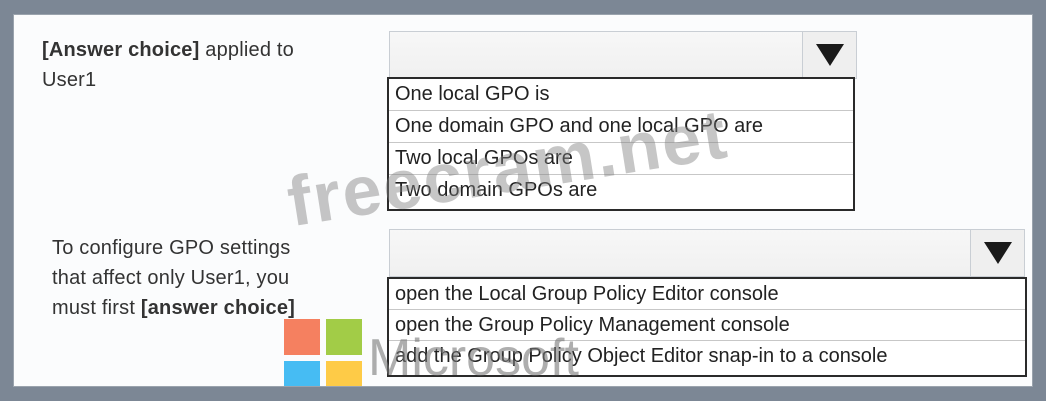 The image size is (1046, 401). What do you see at coordinates (246, 50) in the screenshot?
I see `question1-prompt-text: applied to` at bounding box center [246, 50].